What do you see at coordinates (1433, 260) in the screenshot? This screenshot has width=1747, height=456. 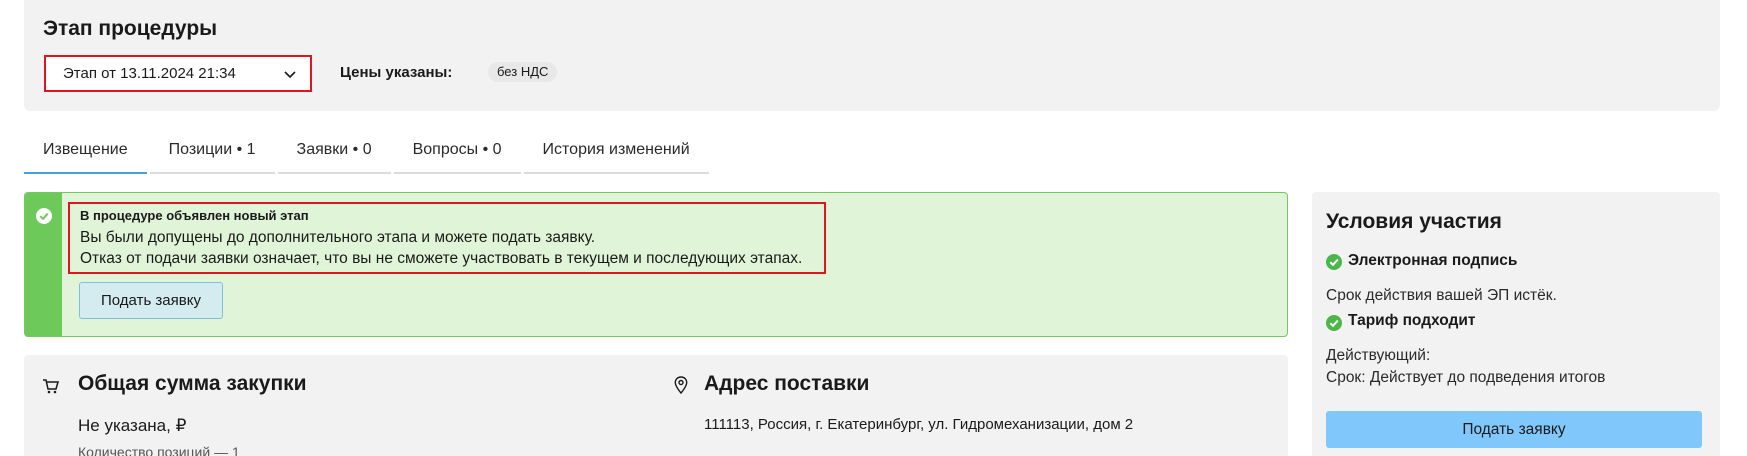 I see `signature-heading: Электронная подпись` at bounding box center [1433, 260].